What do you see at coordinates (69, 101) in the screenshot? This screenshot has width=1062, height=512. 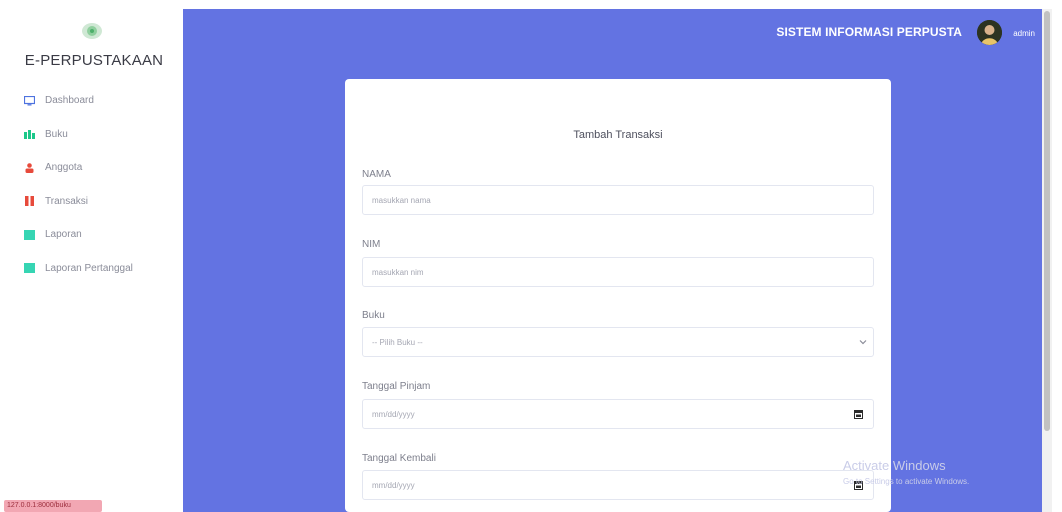 I see `sidebar-item-label: Dashboard` at bounding box center [69, 101].